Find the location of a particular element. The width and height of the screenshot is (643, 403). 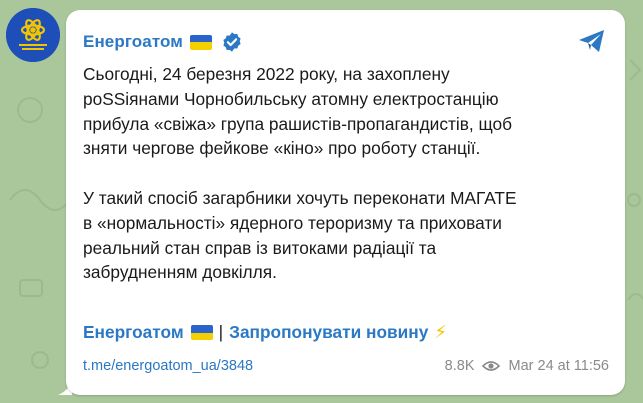

channel-avatar is located at coordinates (33, 35).